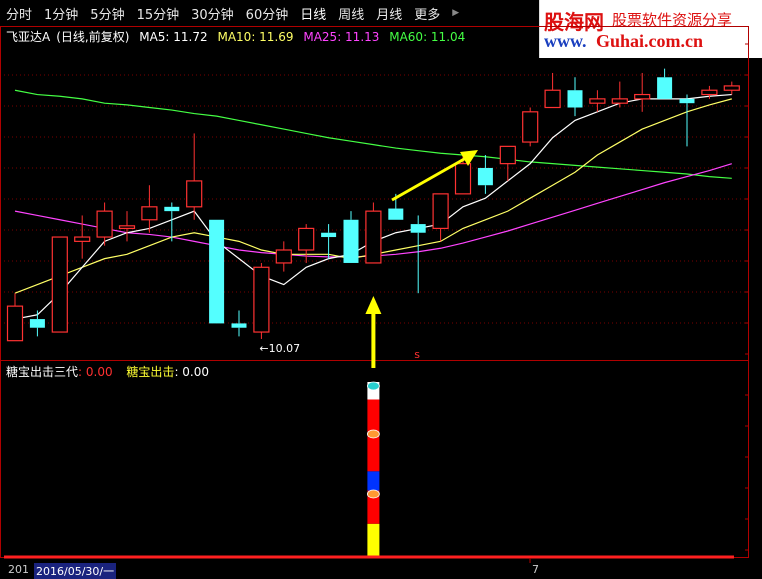  I want to click on diag-arrow-shaft, so click(429, 179).